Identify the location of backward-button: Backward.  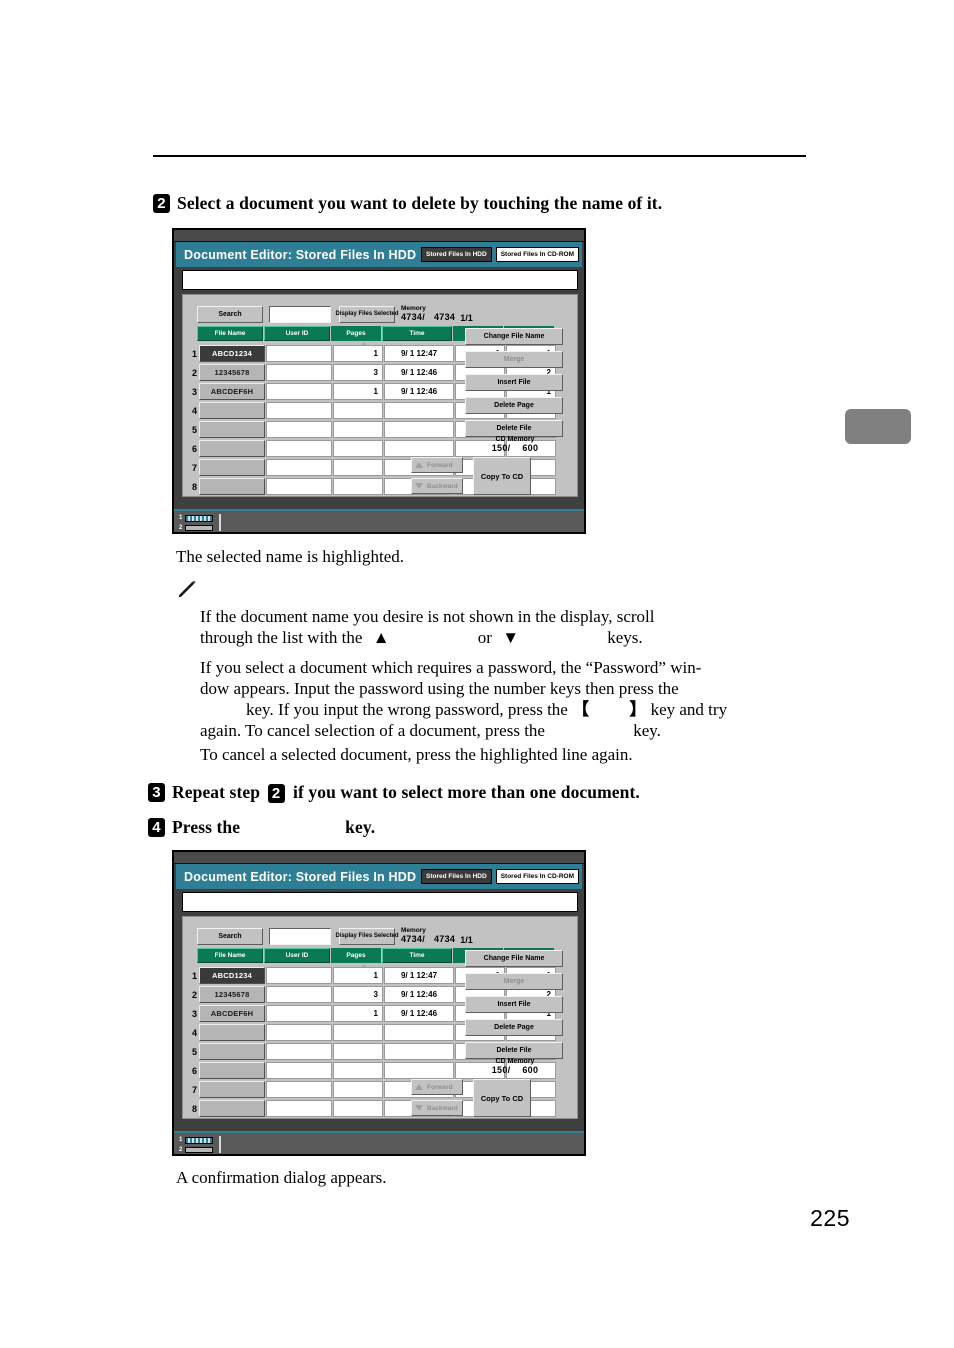
(437, 486).